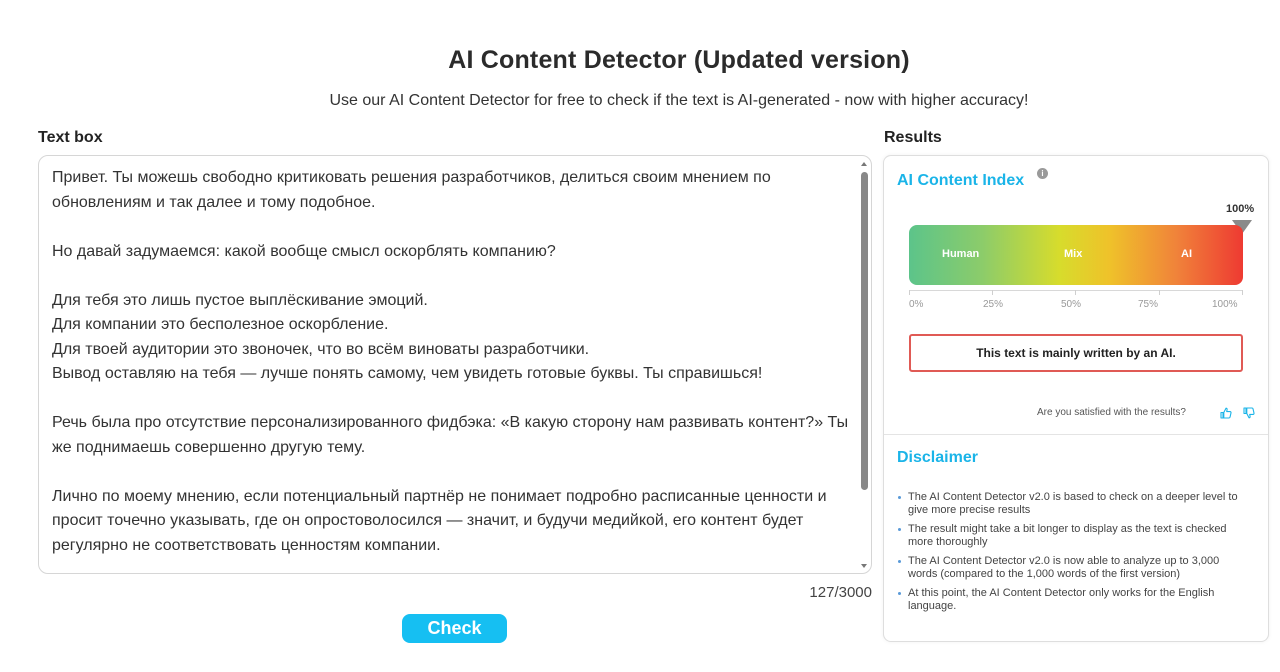  What do you see at coordinates (1240, 209) in the screenshot?
I see `score-percentage: 100%` at bounding box center [1240, 209].